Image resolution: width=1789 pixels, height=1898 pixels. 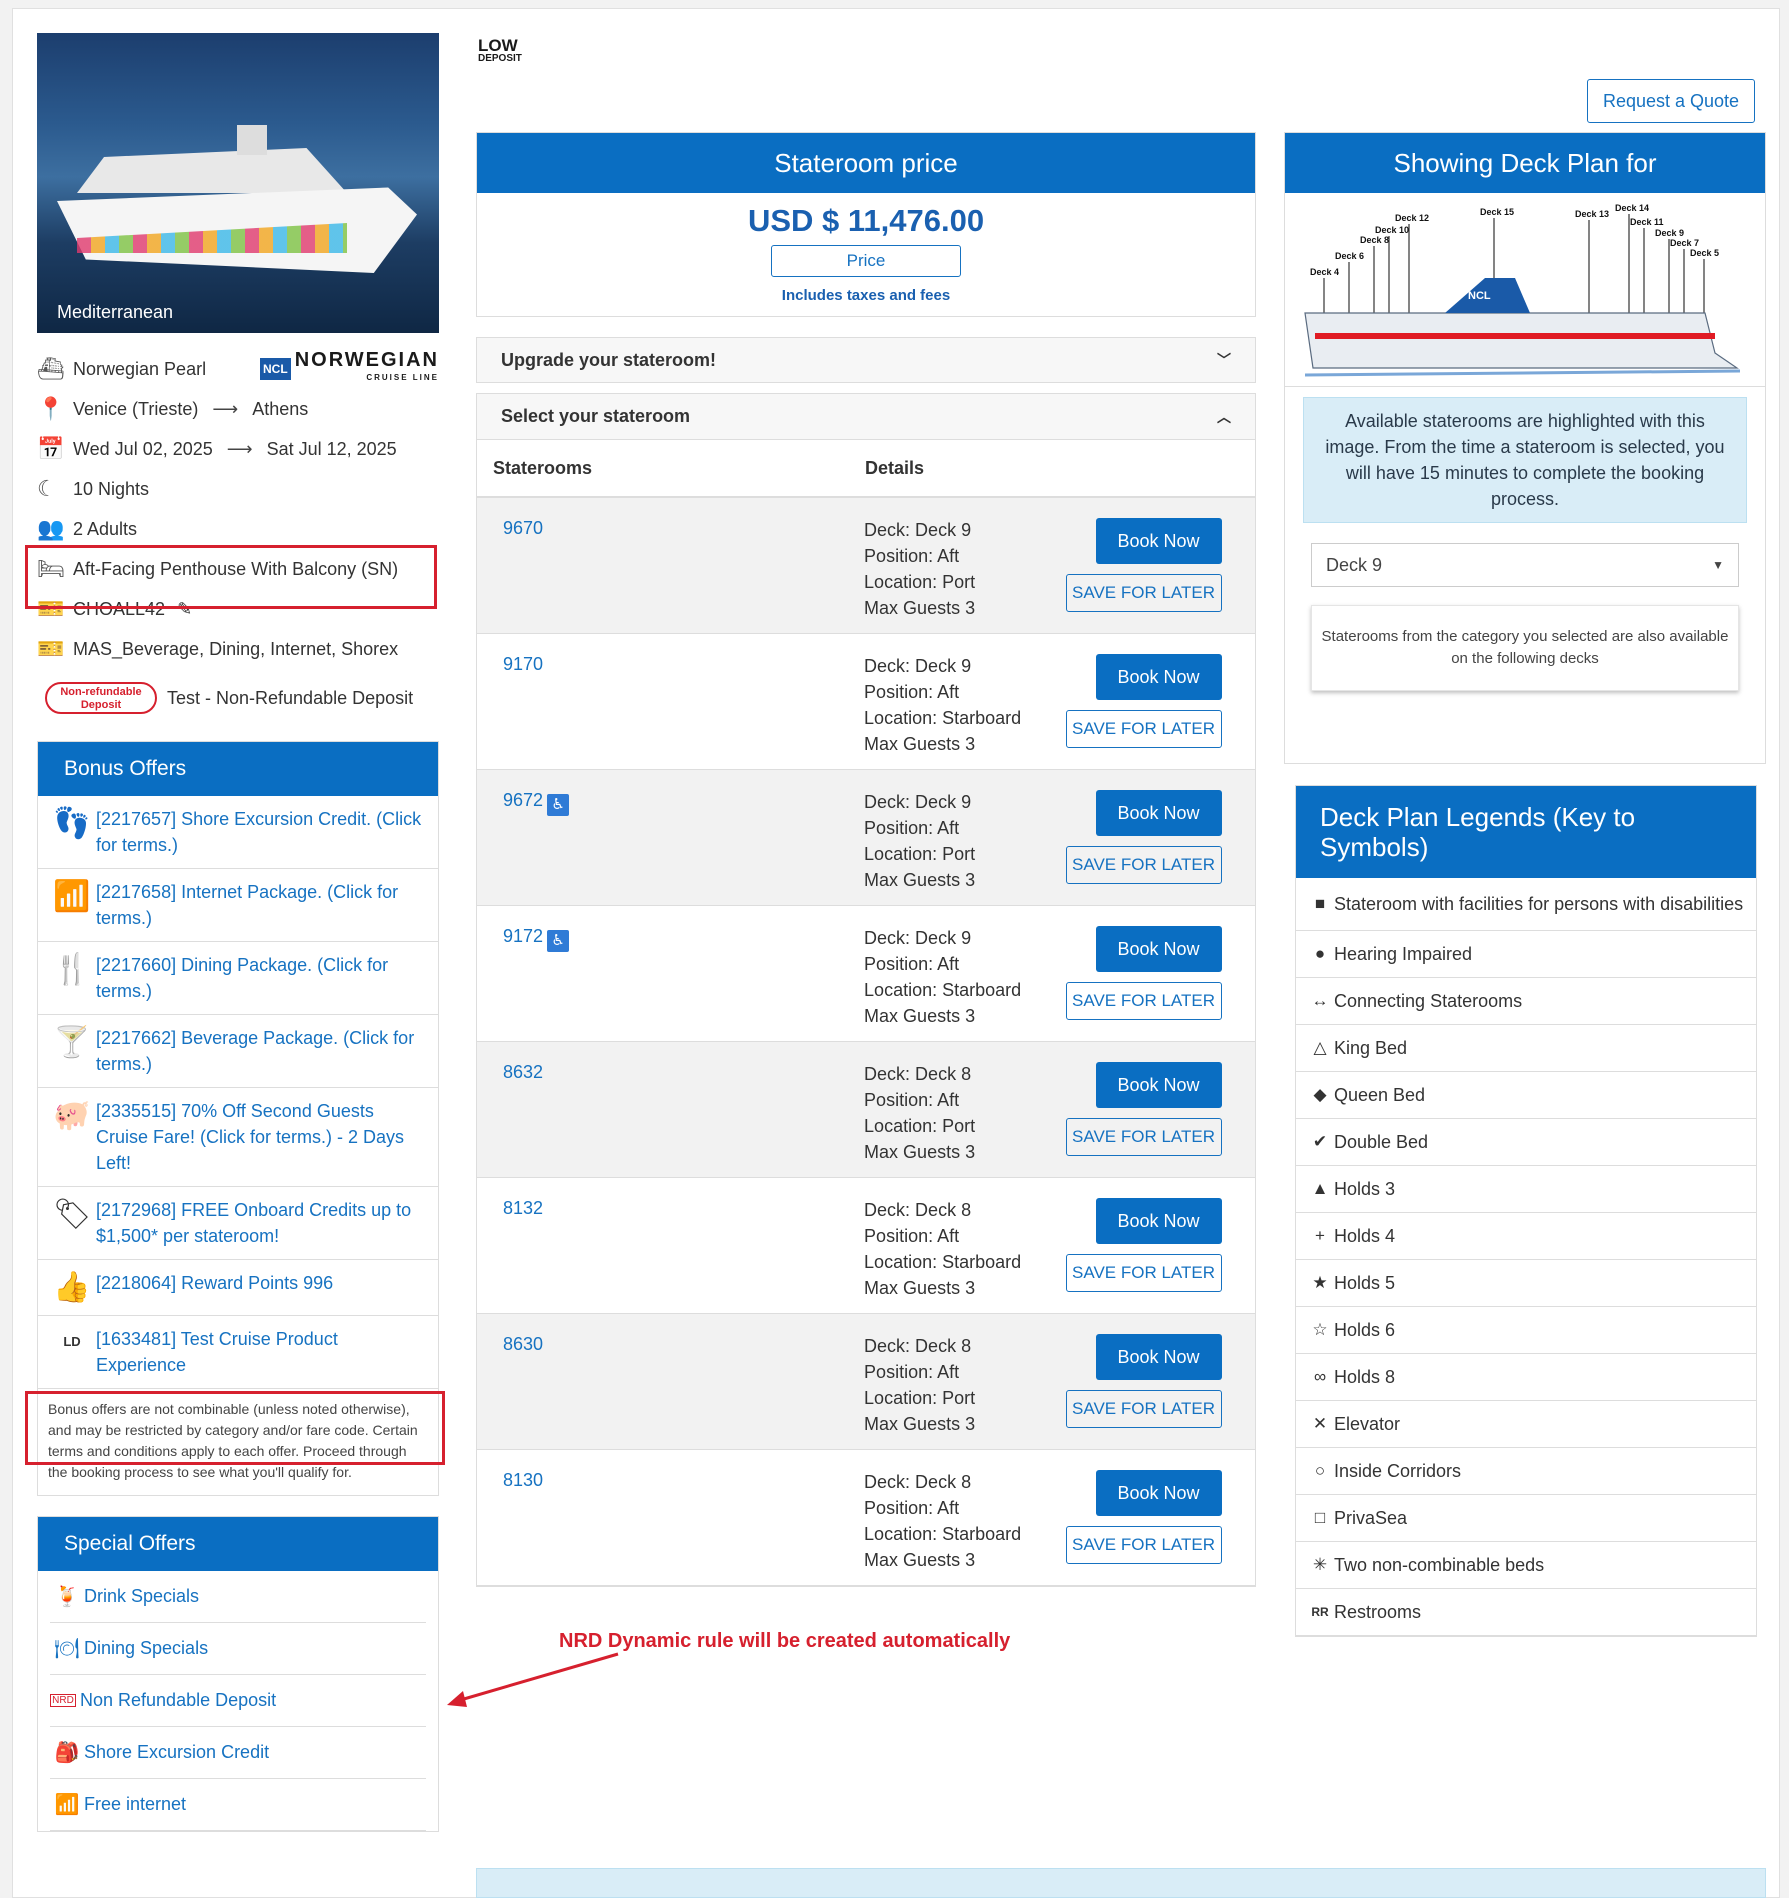 What do you see at coordinates (498, 45) in the screenshot?
I see `low-deposit-line1: LOW` at bounding box center [498, 45].